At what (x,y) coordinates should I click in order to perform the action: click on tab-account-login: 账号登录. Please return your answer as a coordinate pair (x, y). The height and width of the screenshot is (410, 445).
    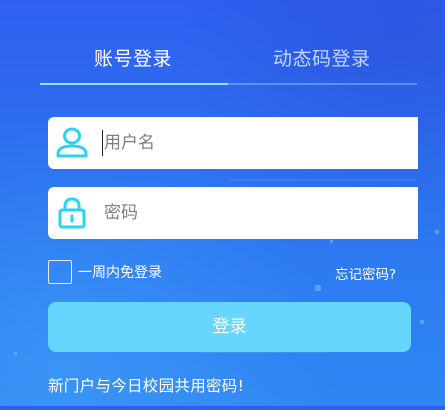
    Looking at the image, I should click on (133, 57).